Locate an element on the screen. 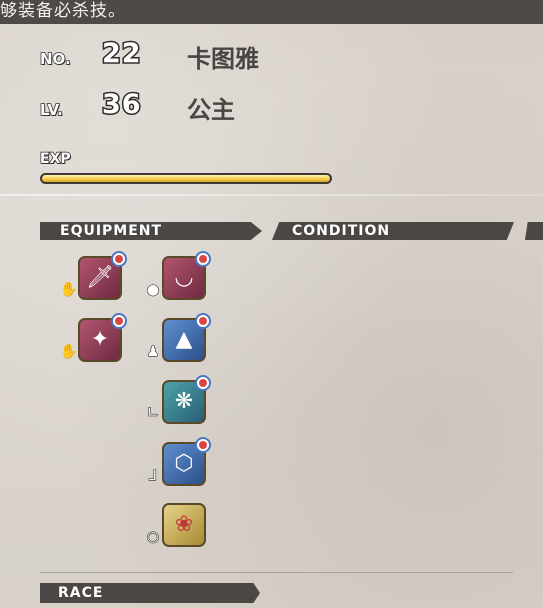  gloves-icon: ❋ is located at coordinates (184, 401).